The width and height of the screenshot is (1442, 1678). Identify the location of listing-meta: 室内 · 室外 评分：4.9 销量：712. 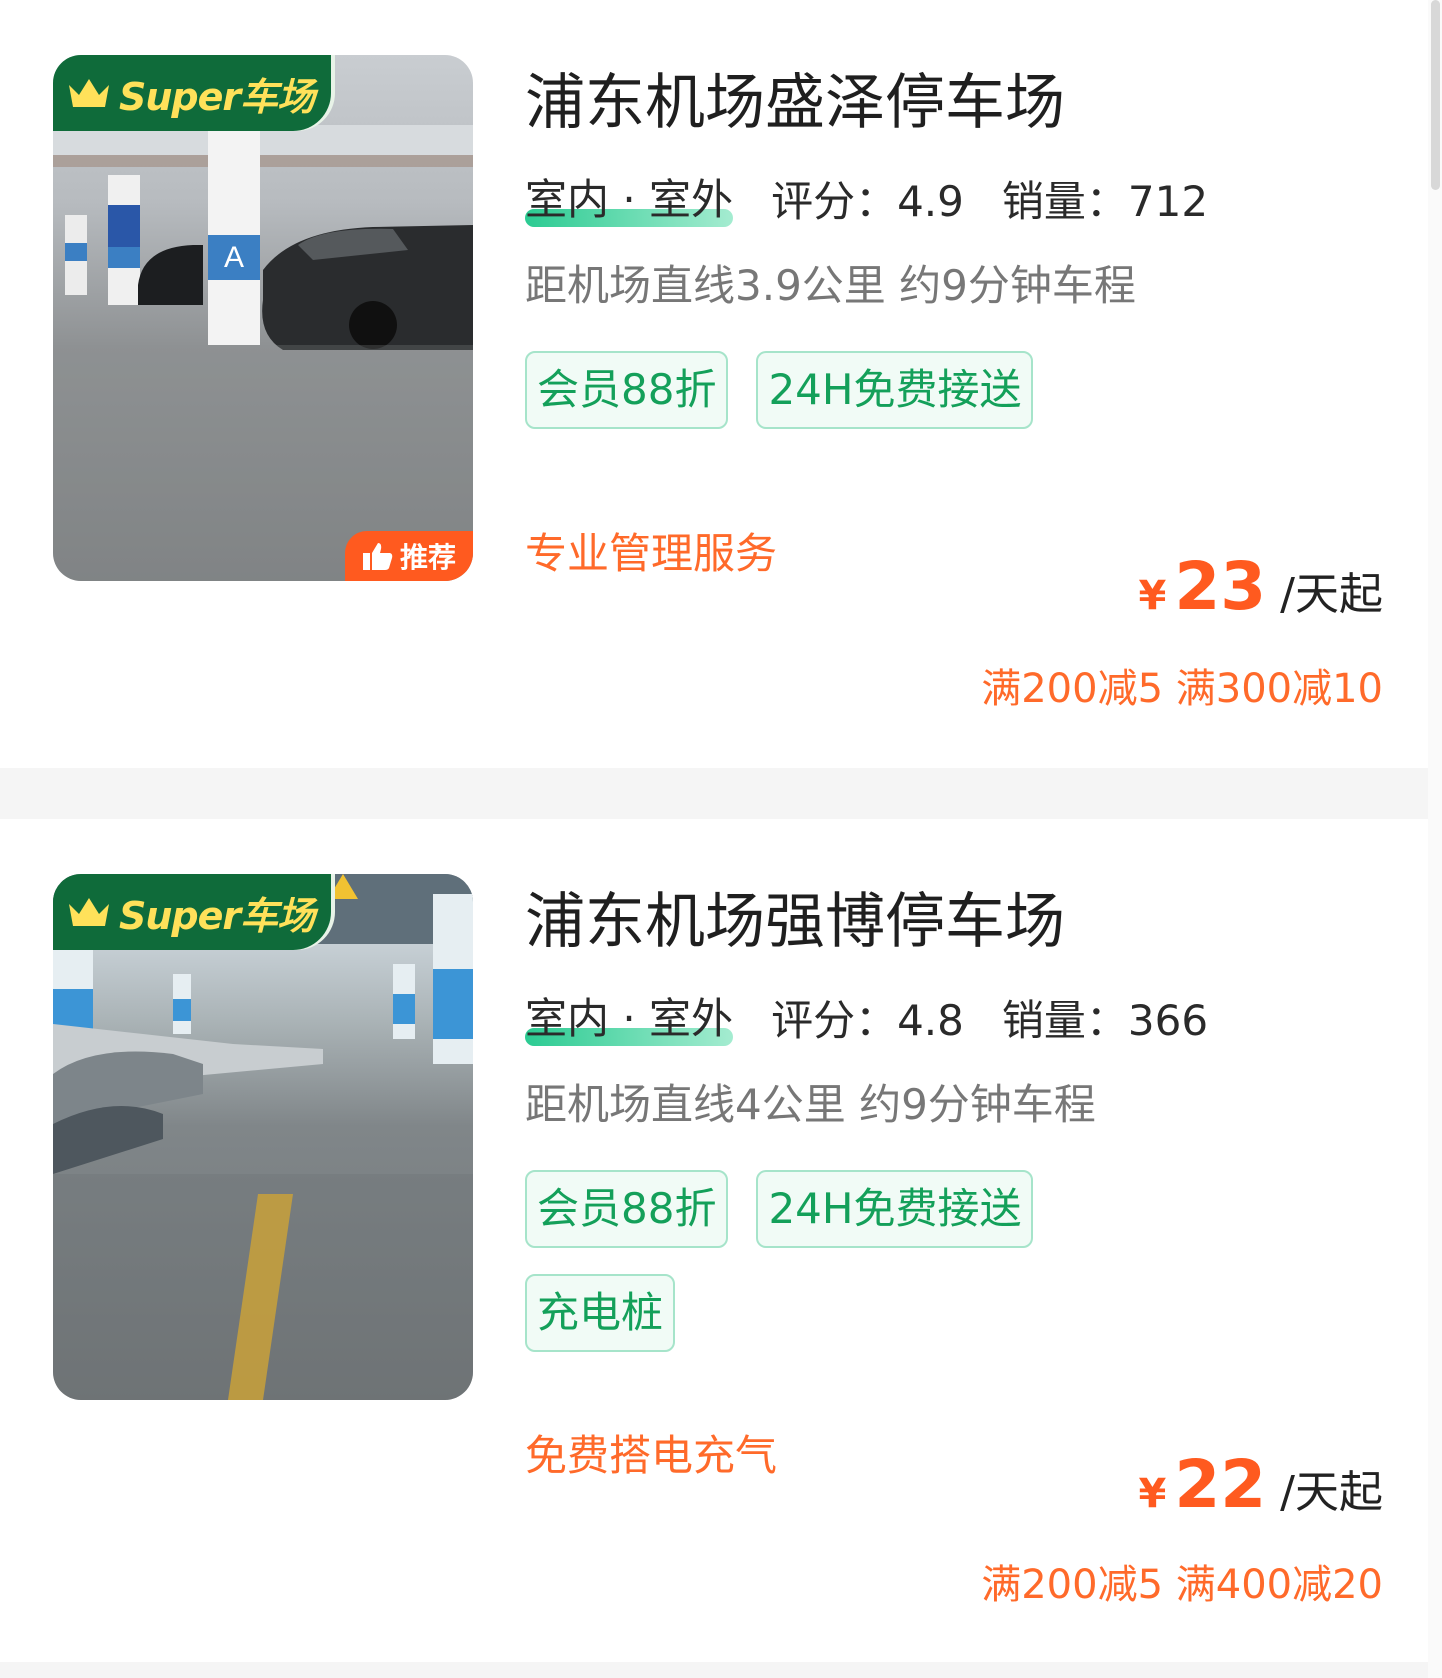
(956, 198).